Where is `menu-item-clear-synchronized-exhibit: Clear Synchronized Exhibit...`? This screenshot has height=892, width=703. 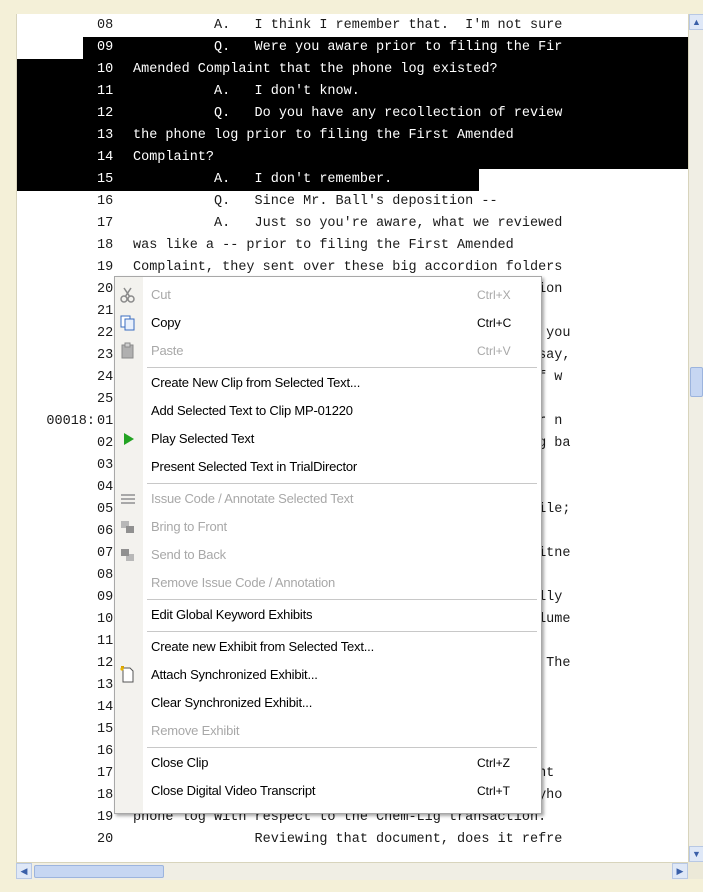
menu-item-clear-synchronized-exhibit: Clear Synchronized Exhibit... is located at coordinates (328, 703).